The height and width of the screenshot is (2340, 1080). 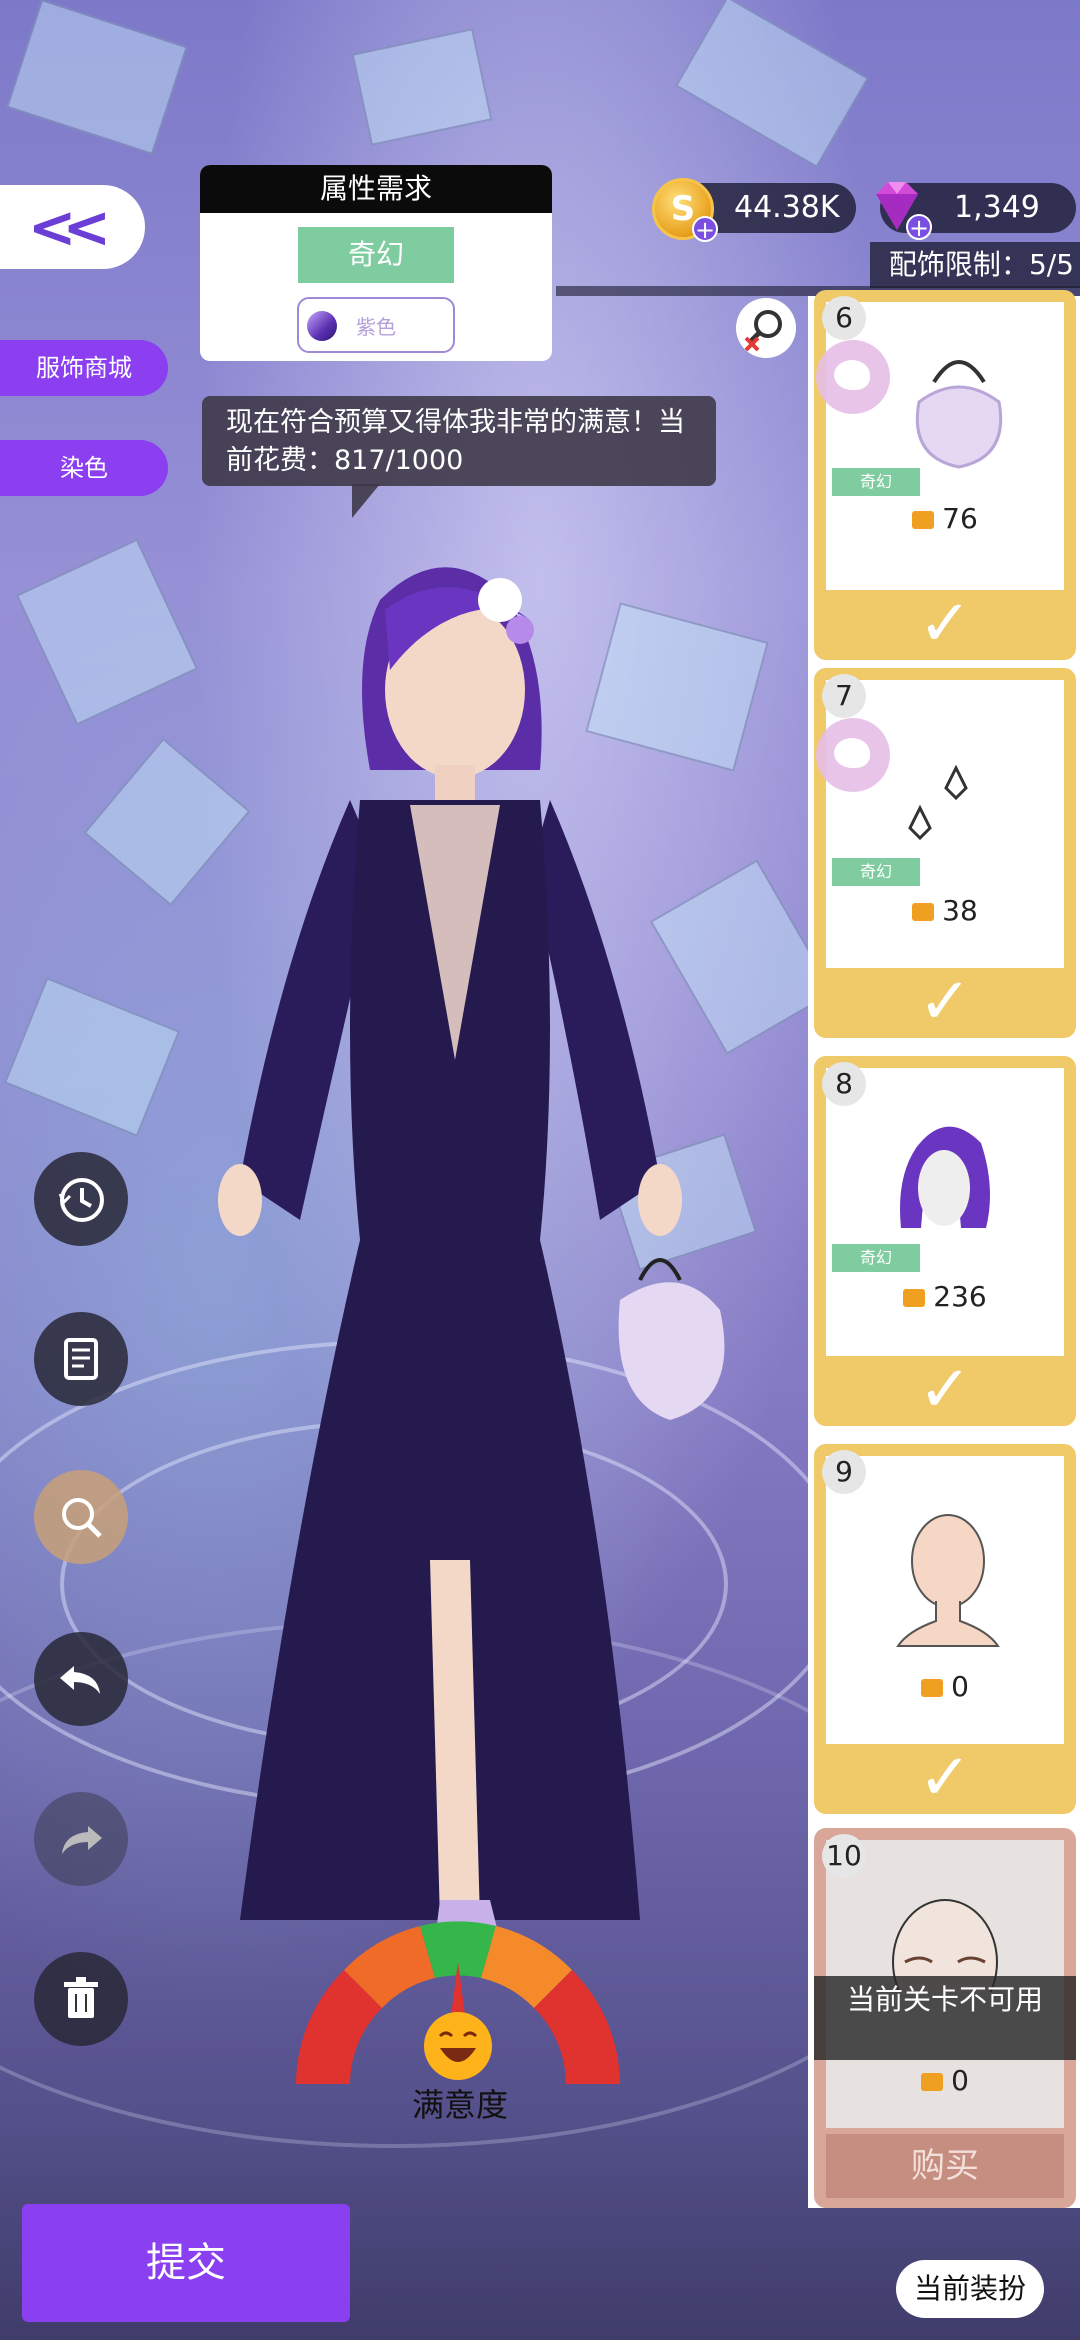 I want to click on double-chevron-left-icon: <<, so click(x=69, y=227).